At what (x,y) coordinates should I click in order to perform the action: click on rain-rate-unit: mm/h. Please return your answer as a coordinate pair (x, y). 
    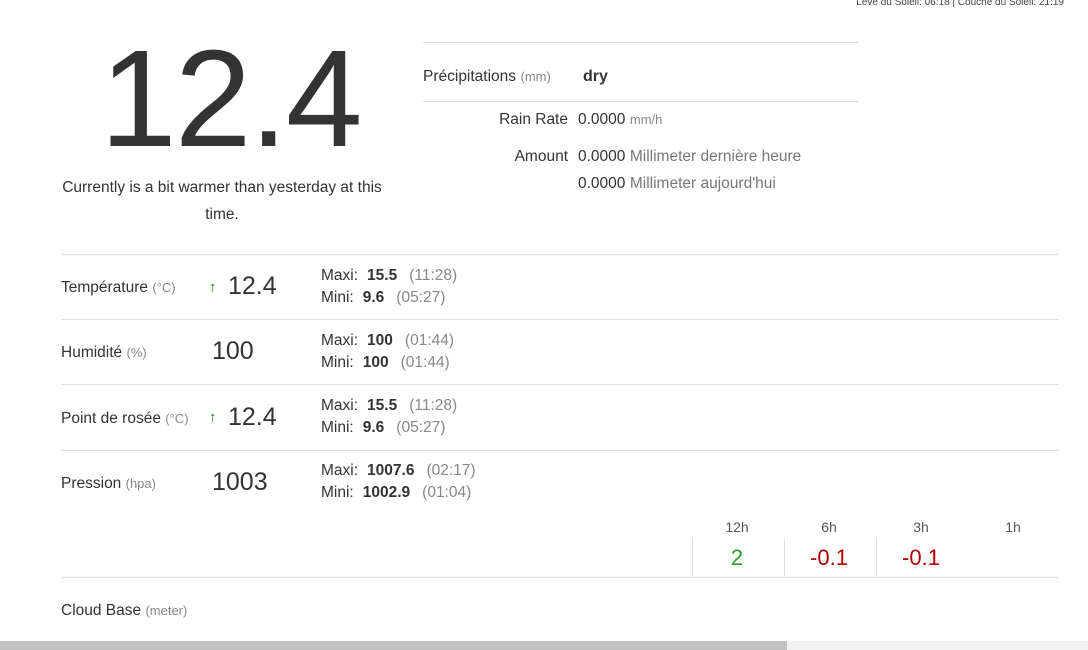
    Looking at the image, I should click on (646, 119).